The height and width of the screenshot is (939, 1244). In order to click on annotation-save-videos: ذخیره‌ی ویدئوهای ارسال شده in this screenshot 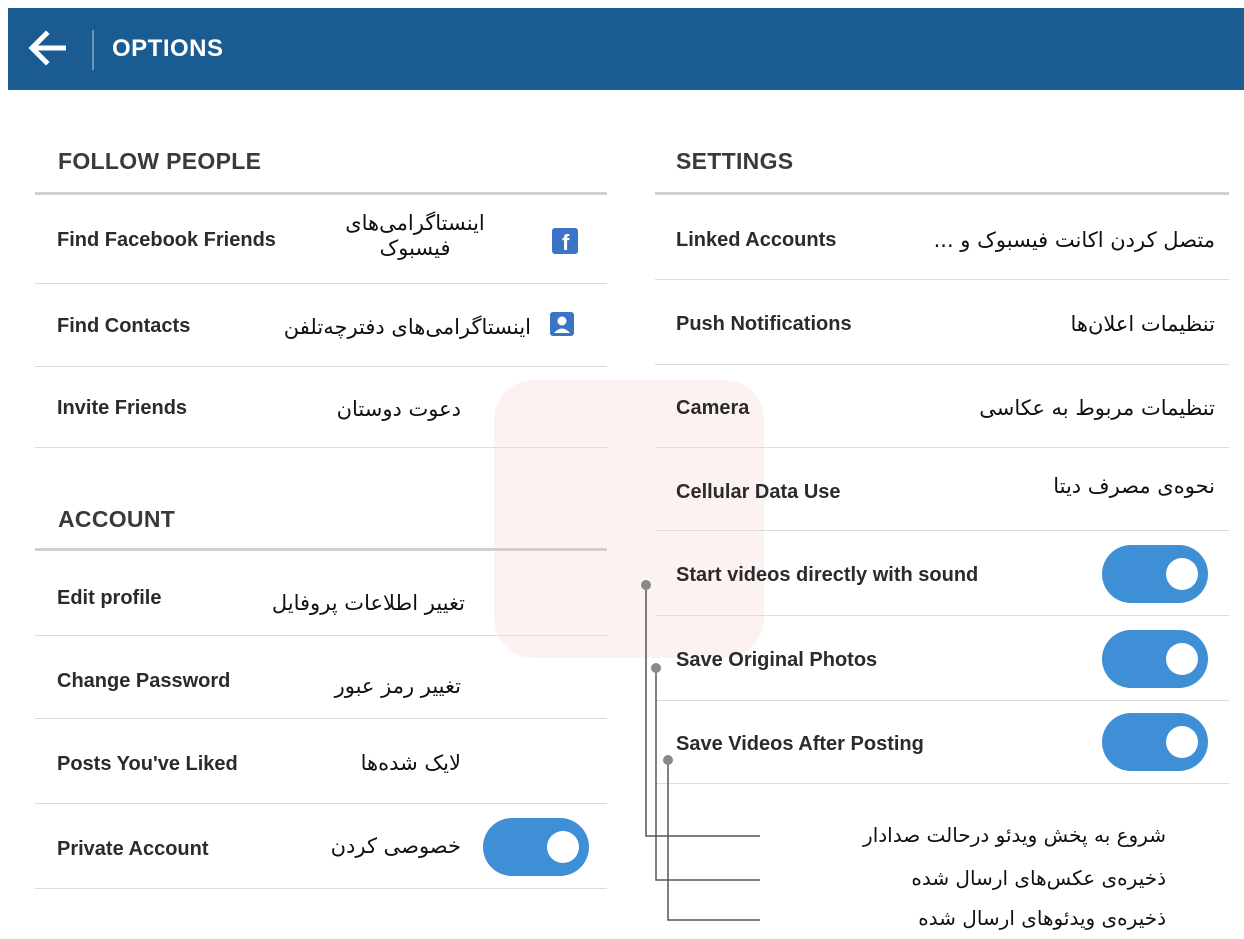, I will do `click(1042, 918)`.